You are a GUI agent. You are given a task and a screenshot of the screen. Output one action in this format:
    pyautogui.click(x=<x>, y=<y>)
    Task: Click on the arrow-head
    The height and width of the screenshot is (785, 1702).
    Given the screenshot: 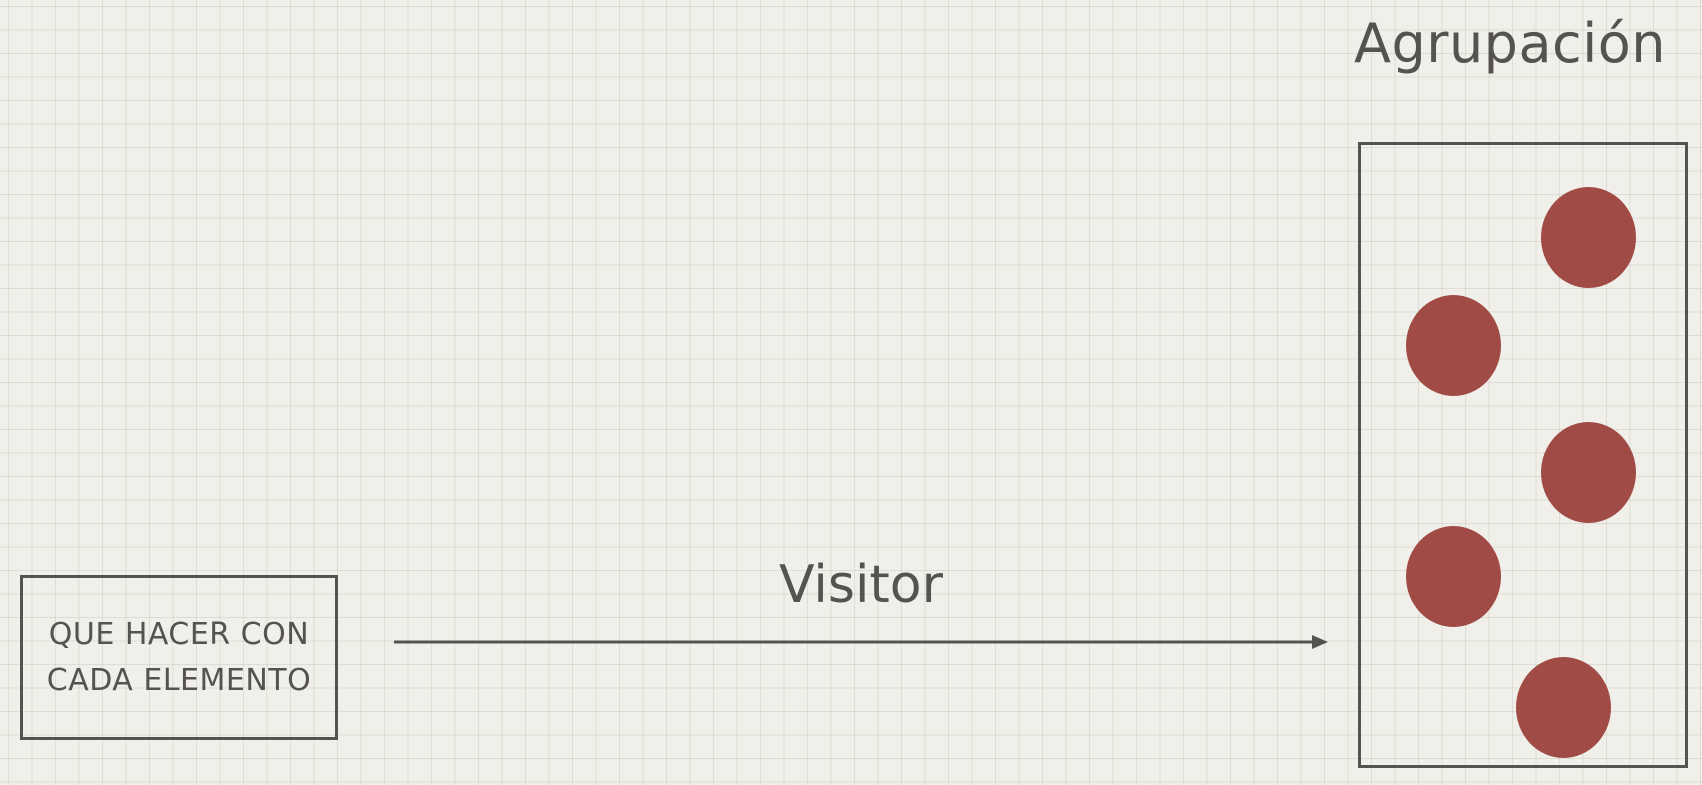 What is the action you would take?
    pyautogui.click(x=1320, y=642)
    